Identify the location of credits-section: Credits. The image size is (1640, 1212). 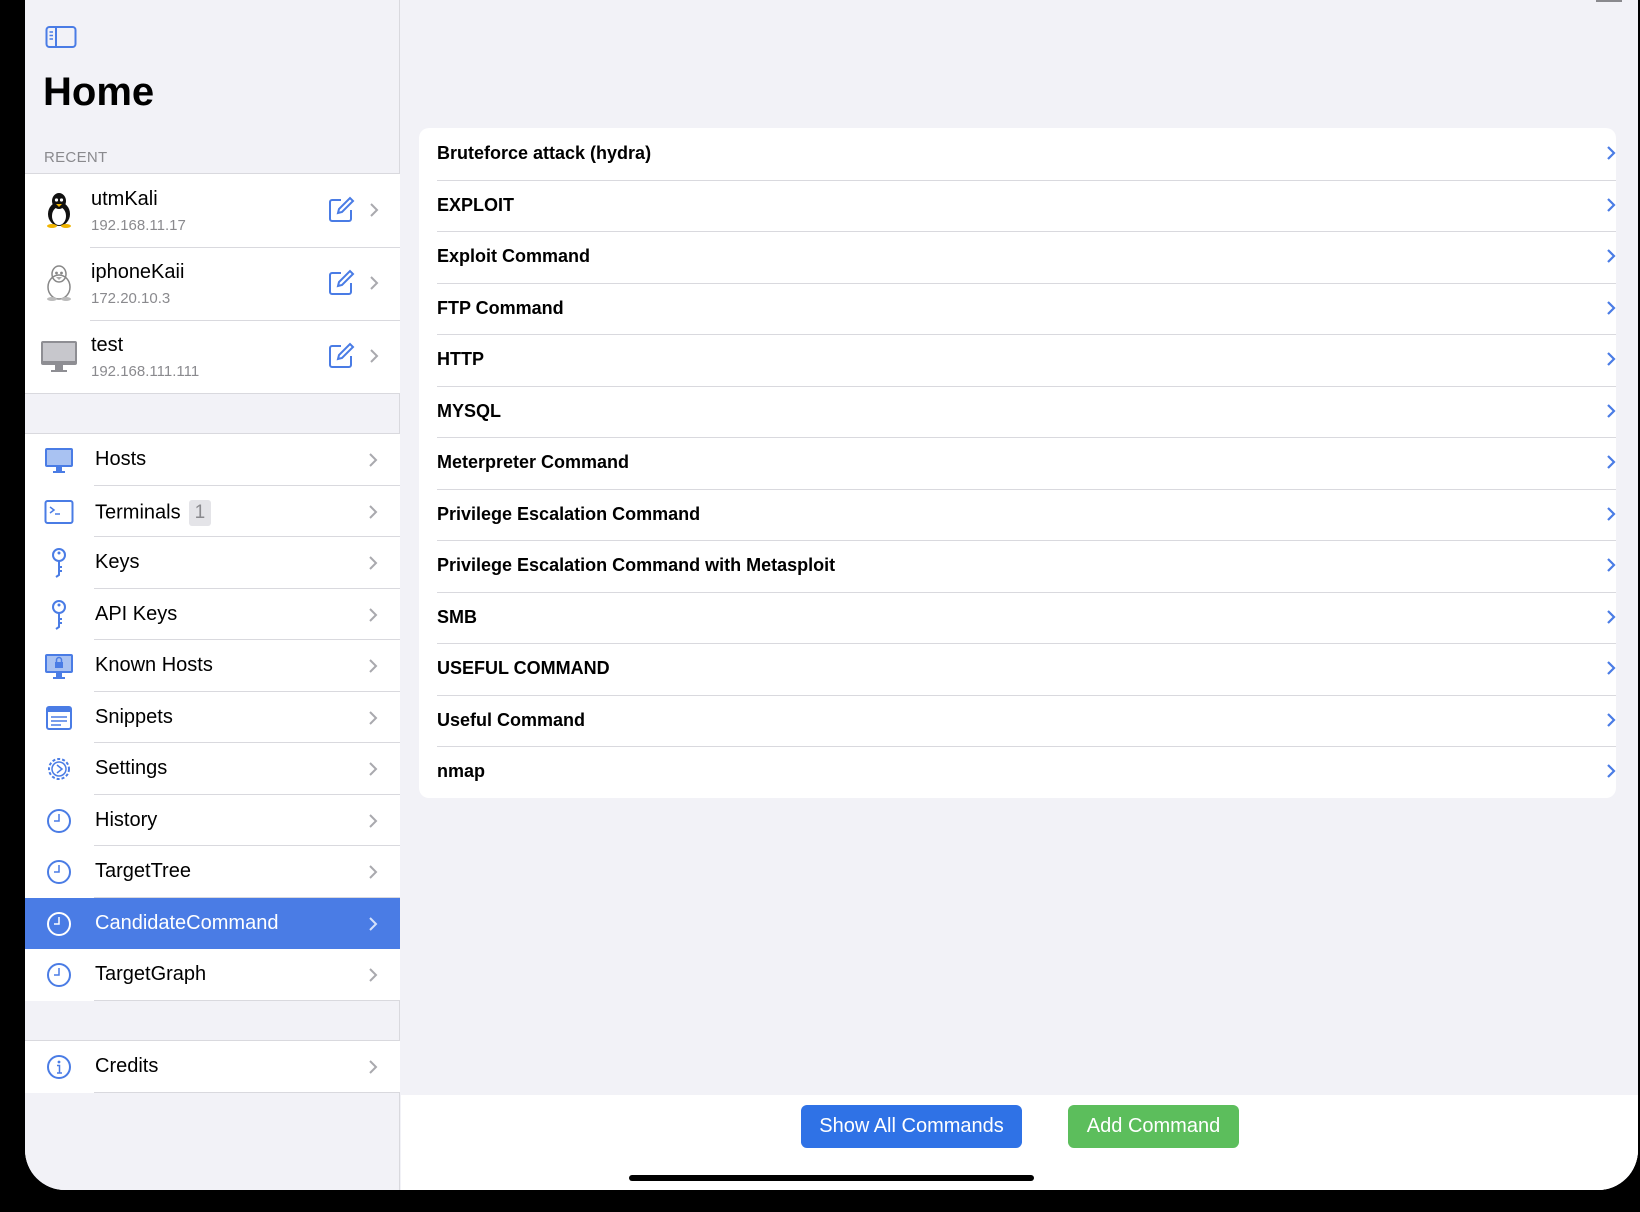
(212, 1066).